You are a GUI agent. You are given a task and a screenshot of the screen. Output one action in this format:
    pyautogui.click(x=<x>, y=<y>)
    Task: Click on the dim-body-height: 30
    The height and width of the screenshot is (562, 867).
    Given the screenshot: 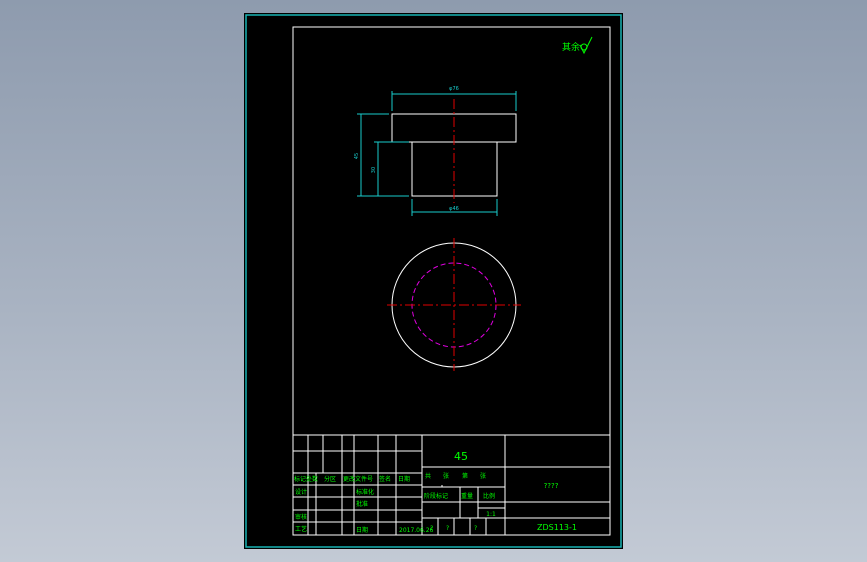 What is the action you would take?
    pyautogui.click(x=374, y=170)
    